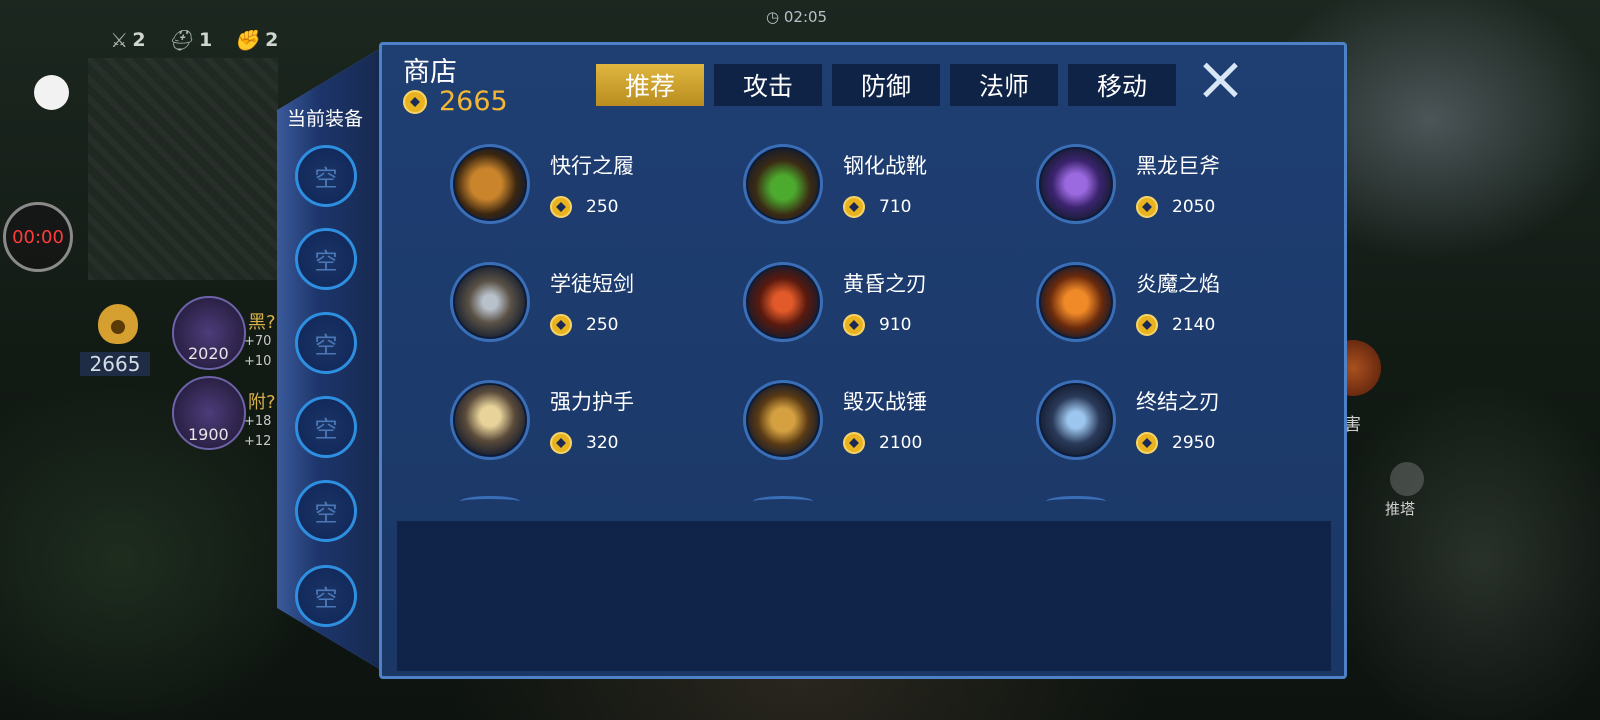 The height and width of the screenshot is (720, 1600). Describe the element at coordinates (247, 40) in the screenshot. I see `fist-icon: ✊` at that location.